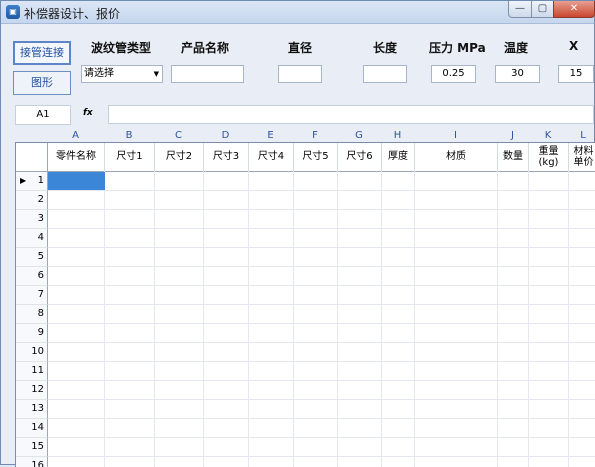  What do you see at coordinates (574, 46) in the screenshot?
I see `x-label: X` at bounding box center [574, 46].